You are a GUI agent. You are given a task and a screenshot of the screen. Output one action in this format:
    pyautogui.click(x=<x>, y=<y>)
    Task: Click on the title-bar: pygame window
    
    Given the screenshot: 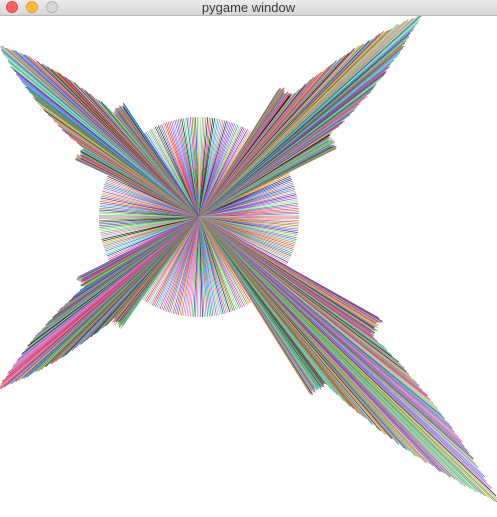 What is the action you would take?
    pyautogui.click(x=248, y=8)
    